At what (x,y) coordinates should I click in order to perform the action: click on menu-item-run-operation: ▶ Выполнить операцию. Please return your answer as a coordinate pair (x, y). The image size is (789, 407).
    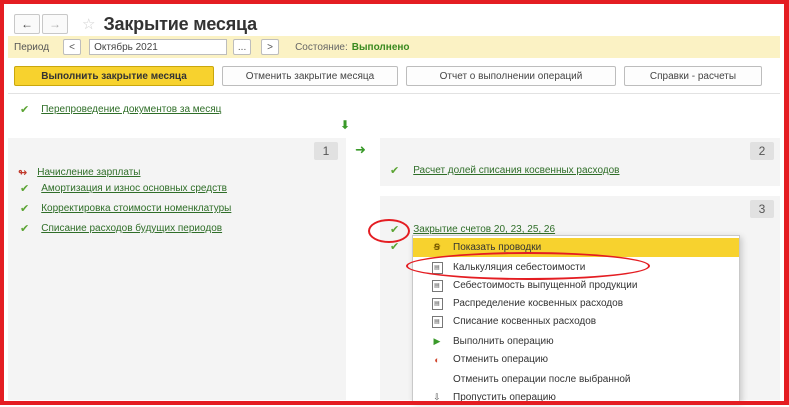
    Looking at the image, I should click on (576, 341).